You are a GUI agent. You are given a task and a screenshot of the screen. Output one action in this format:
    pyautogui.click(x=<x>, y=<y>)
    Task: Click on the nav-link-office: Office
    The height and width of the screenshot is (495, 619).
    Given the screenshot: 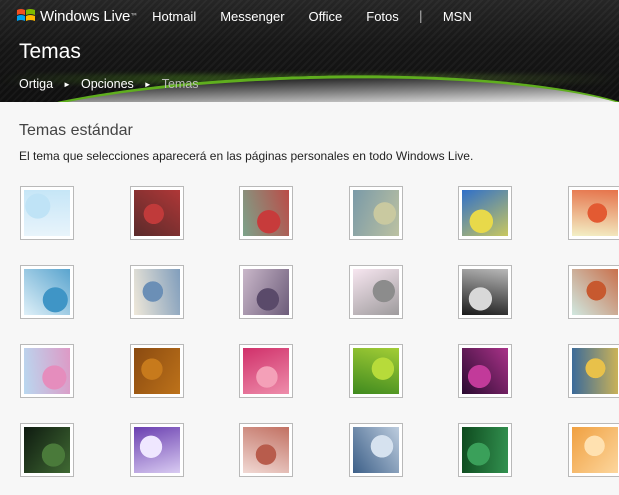 What is the action you would take?
    pyautogui.click(x=326, y=16)
    